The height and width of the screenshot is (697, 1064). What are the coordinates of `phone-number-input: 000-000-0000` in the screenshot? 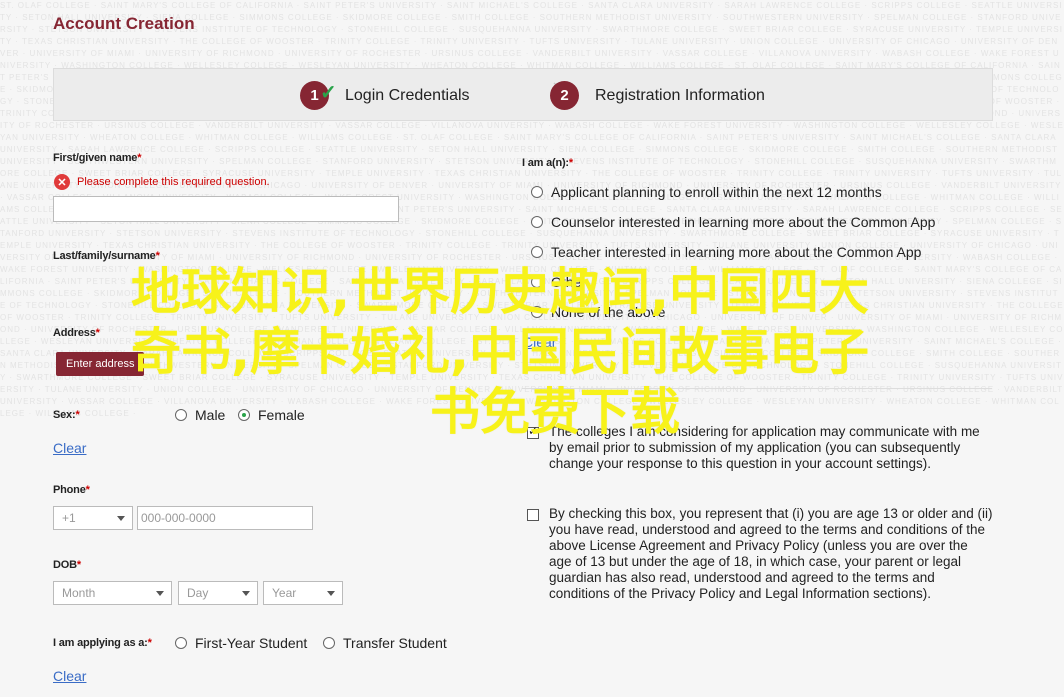 It's located at (225, 518).